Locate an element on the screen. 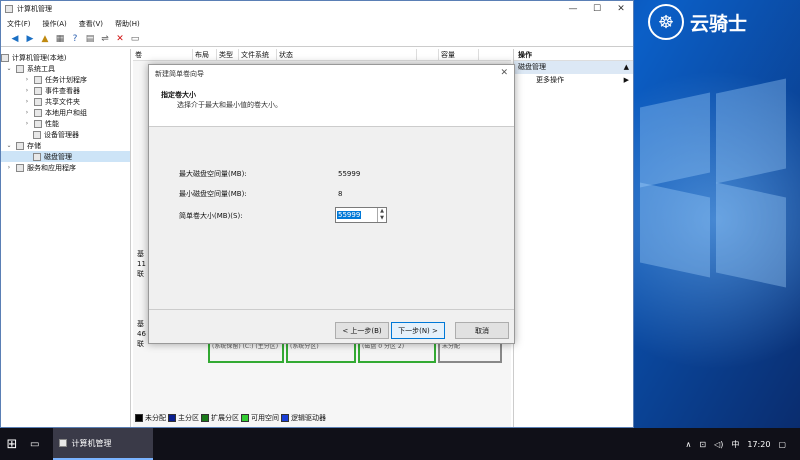 This screenshot has height=460, width=800. help-icon: ? is located at coordinates (75, 38).